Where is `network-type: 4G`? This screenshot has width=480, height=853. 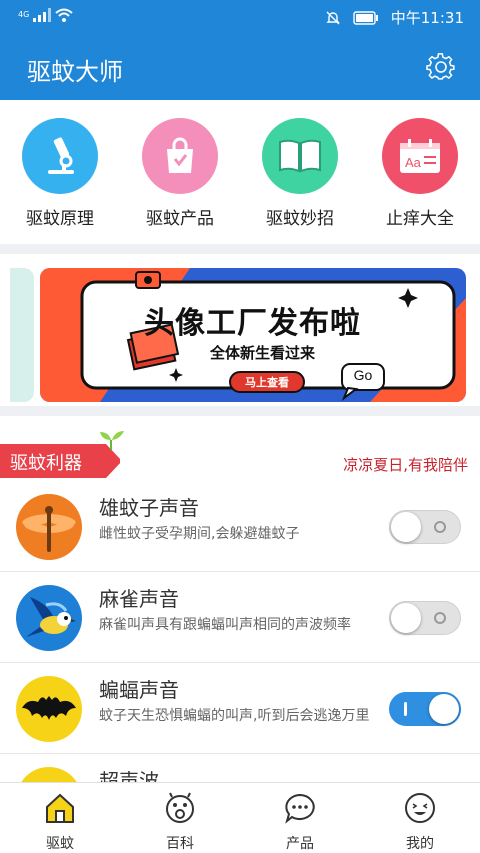
network-type: 4G is located at coordinates (24, 14).